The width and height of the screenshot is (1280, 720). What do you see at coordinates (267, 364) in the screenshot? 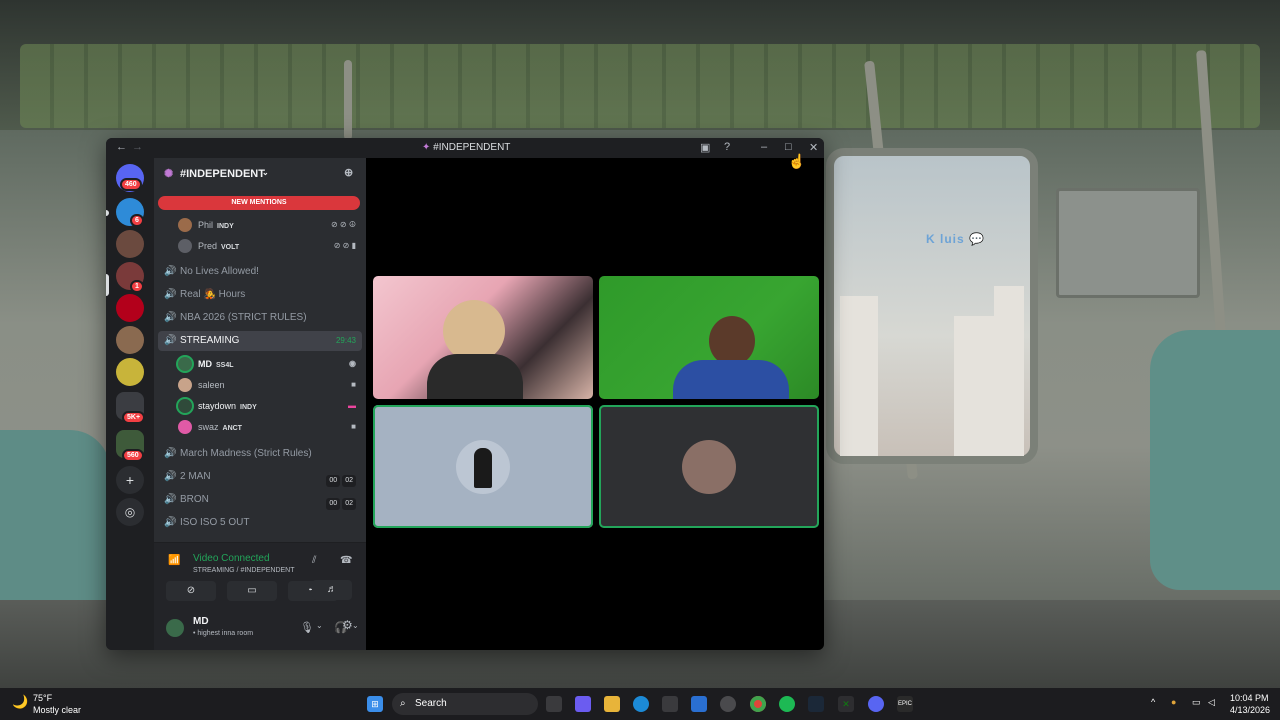
I see `voice-user: MD SS4L ◉` at bounding box center [267, 364].